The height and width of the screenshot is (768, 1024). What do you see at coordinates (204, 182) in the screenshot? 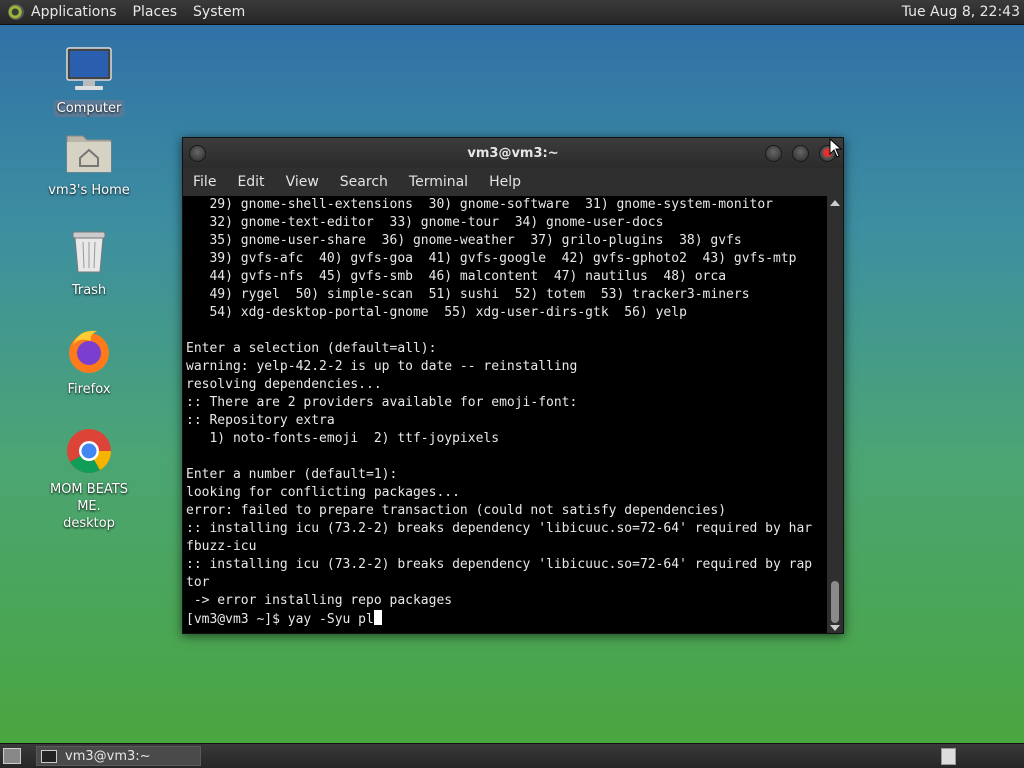
I see `menu-file: File` at bounding box center [204, 182].